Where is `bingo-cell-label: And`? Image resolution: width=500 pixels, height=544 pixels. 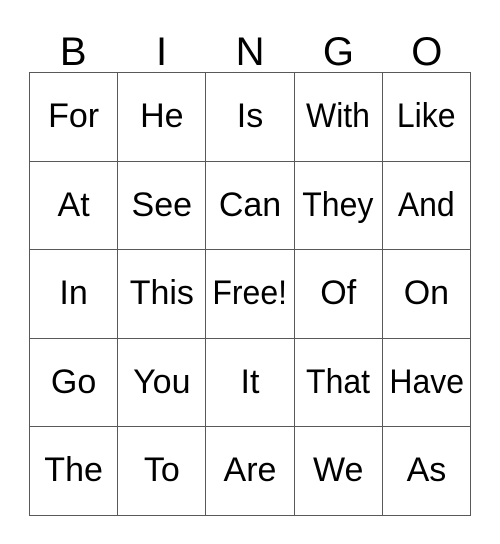
bingo-cell-label: And is located at coordinates (426, 204).